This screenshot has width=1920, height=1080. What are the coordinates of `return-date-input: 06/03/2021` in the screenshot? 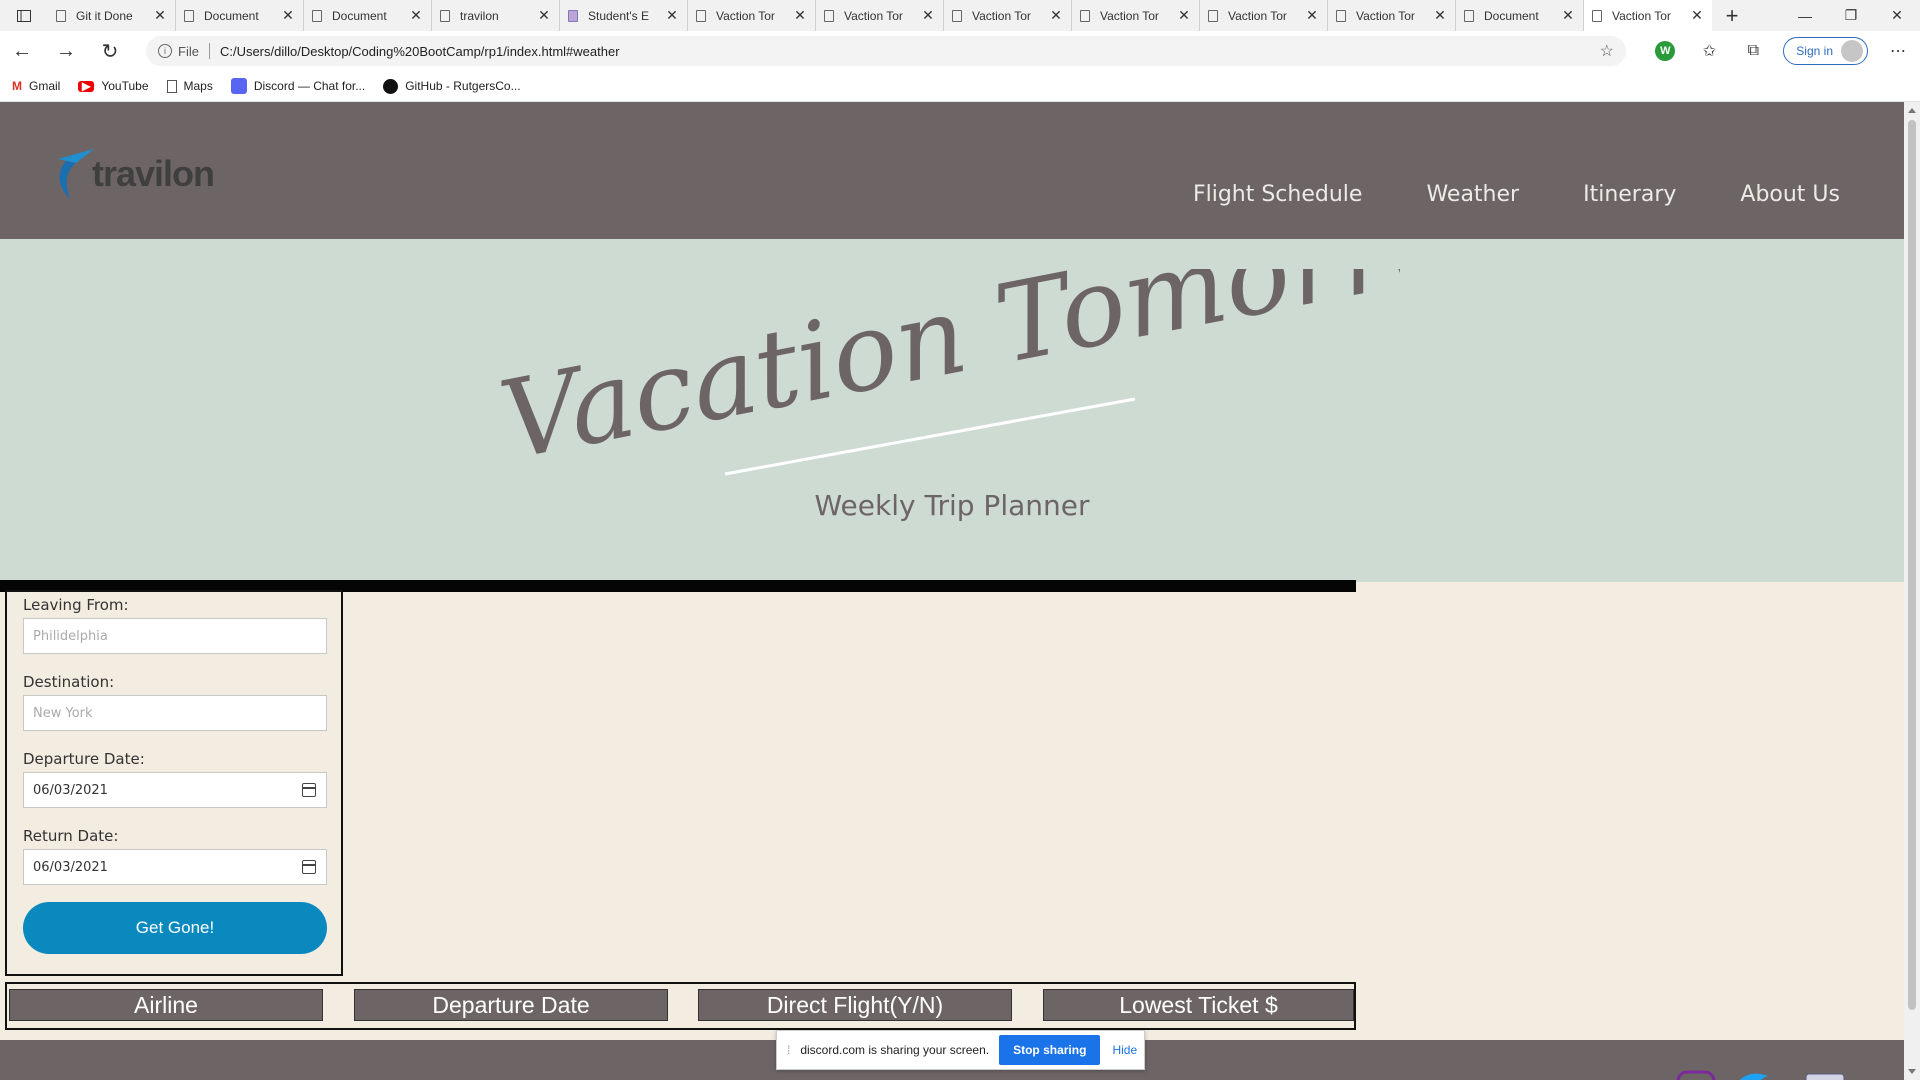 It's located at (175, 867).